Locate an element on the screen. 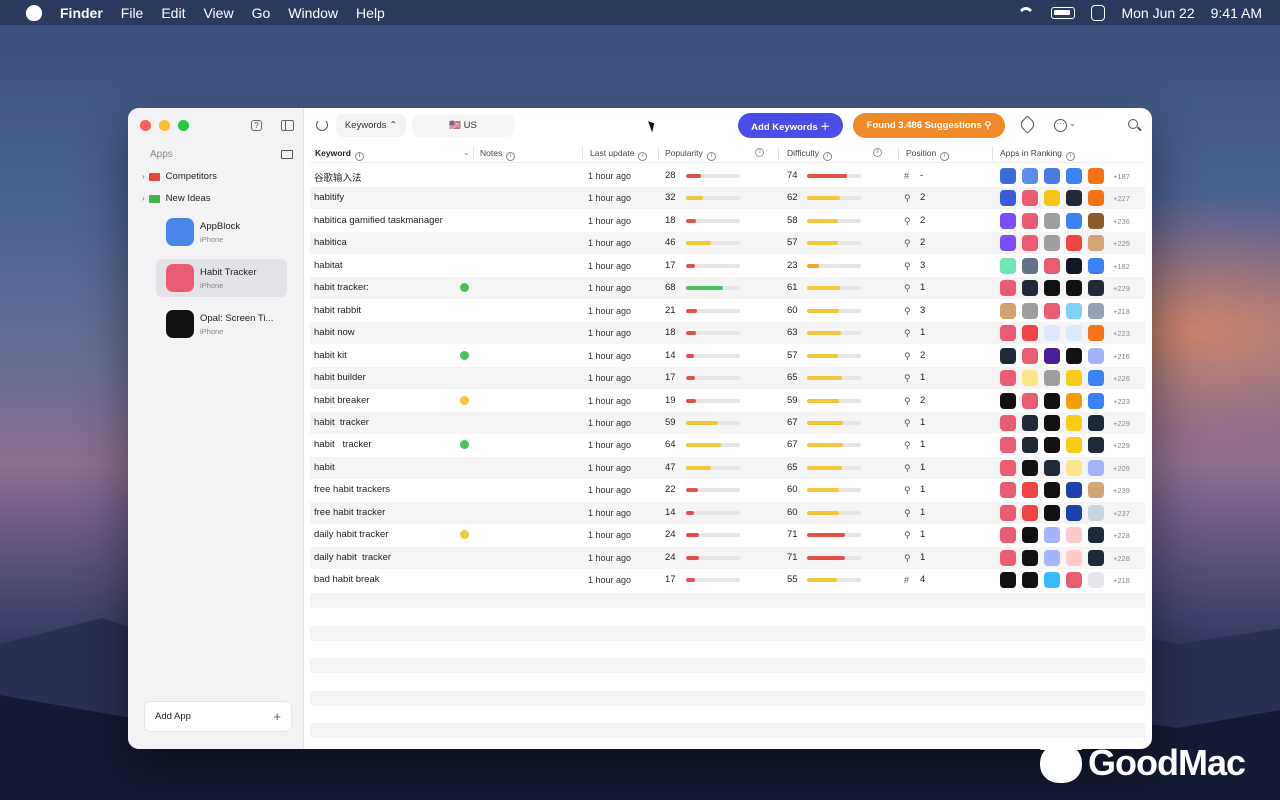 This screenshot has height=800, width=1280. col-notes: Notes i is located at coordinates (498, 154).